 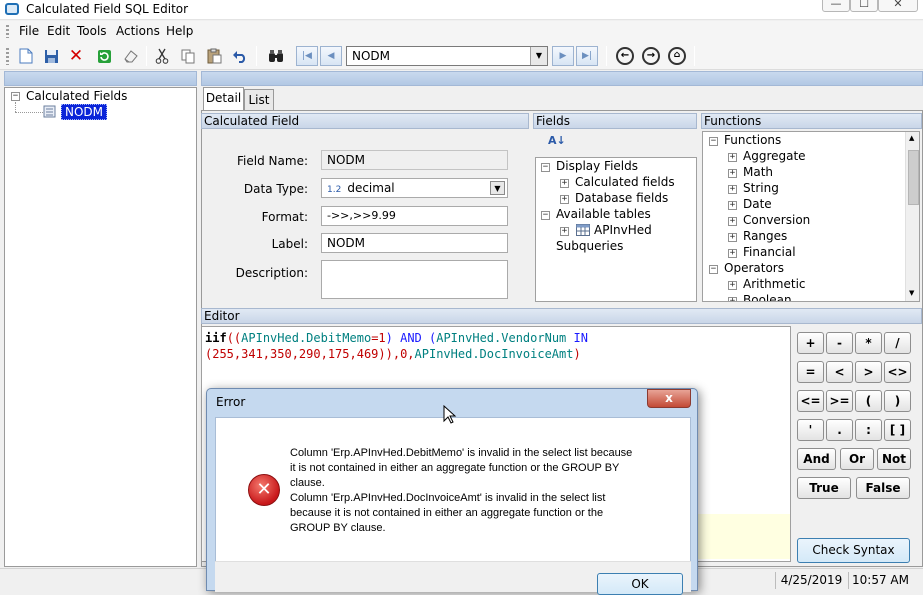 What do you see at coordinates (669, 398) in the screenshot?
I see `dialog-close-button: x` at bounding box center [669, 398].